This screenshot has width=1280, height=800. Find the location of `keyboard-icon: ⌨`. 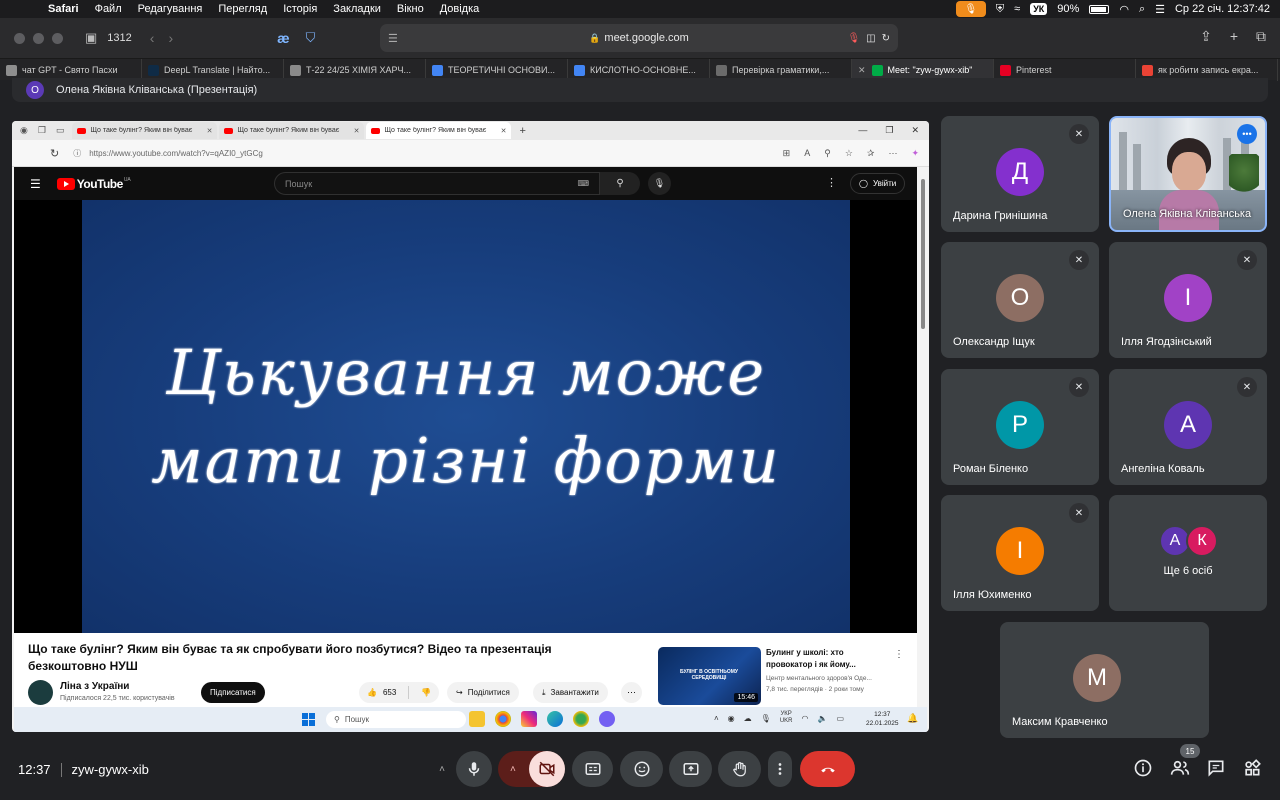

keyboard-icon: ⌨ is located at coordinates (583, 183).